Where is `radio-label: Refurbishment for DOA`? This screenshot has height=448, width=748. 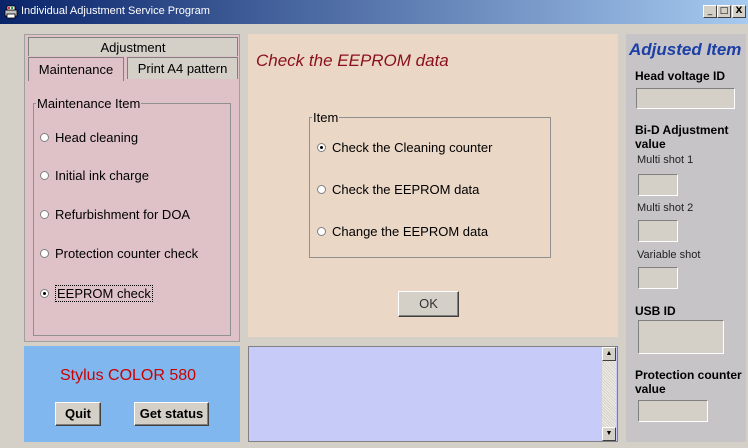 radio-label: Refurbishment for DOA is located at coordinates (123, 214).